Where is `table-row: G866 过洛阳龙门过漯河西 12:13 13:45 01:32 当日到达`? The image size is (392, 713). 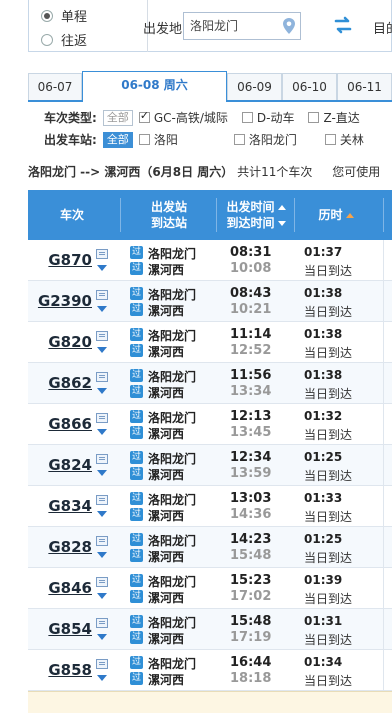
table-row: G866 过洛阳龙门过漯河西 12:13 13:45 01:32 当日到达 is located at coordinates (210, 424).